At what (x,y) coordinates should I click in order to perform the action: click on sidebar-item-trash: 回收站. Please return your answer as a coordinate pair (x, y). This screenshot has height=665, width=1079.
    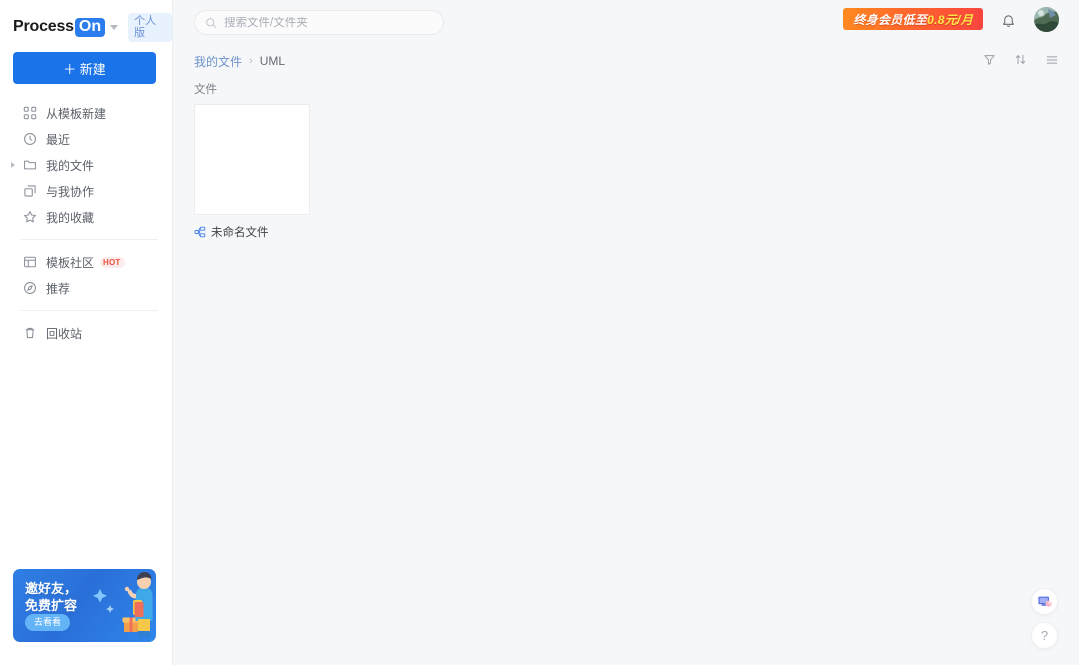
    Looking at the image, I should click on (86, 333).